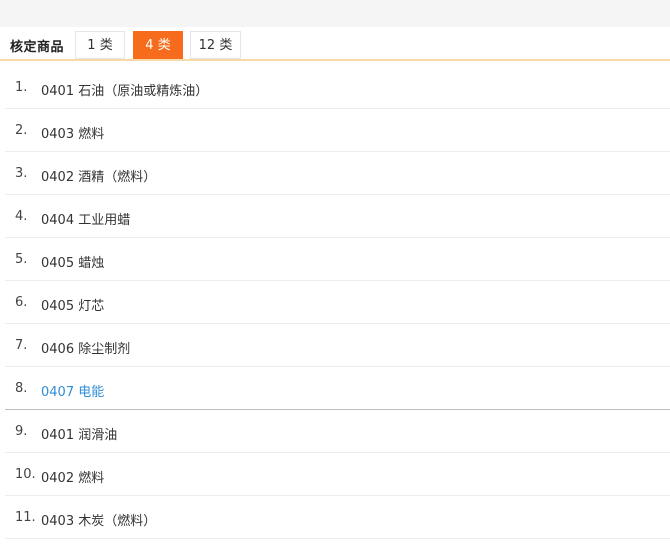  Describe the element at coordinates (21, 259) in the screenshot. I see `item-number: 5.` at that location.